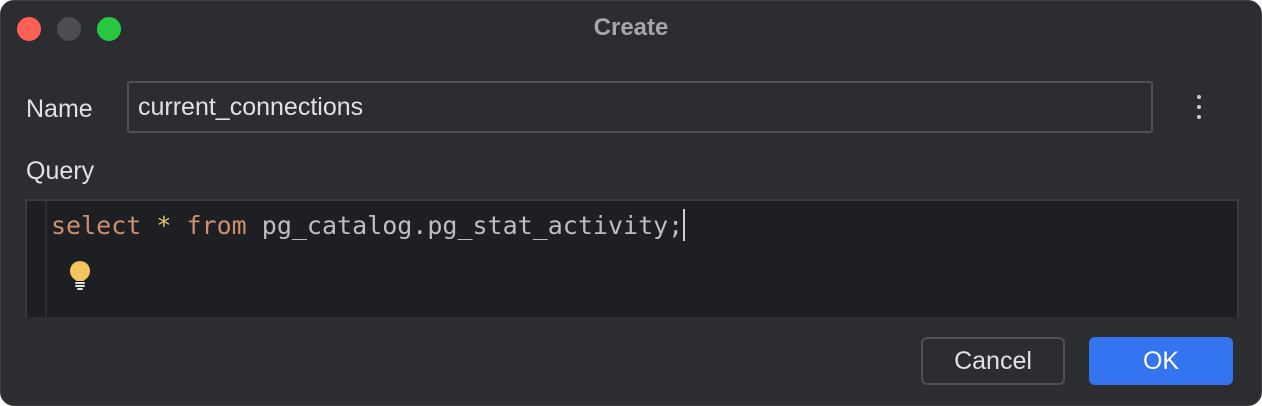 The width and height of the screenshot is (1262, 406). Describe the element at coordinates (46, 259) in the screenshot. I see `editor-gutter` at that location.